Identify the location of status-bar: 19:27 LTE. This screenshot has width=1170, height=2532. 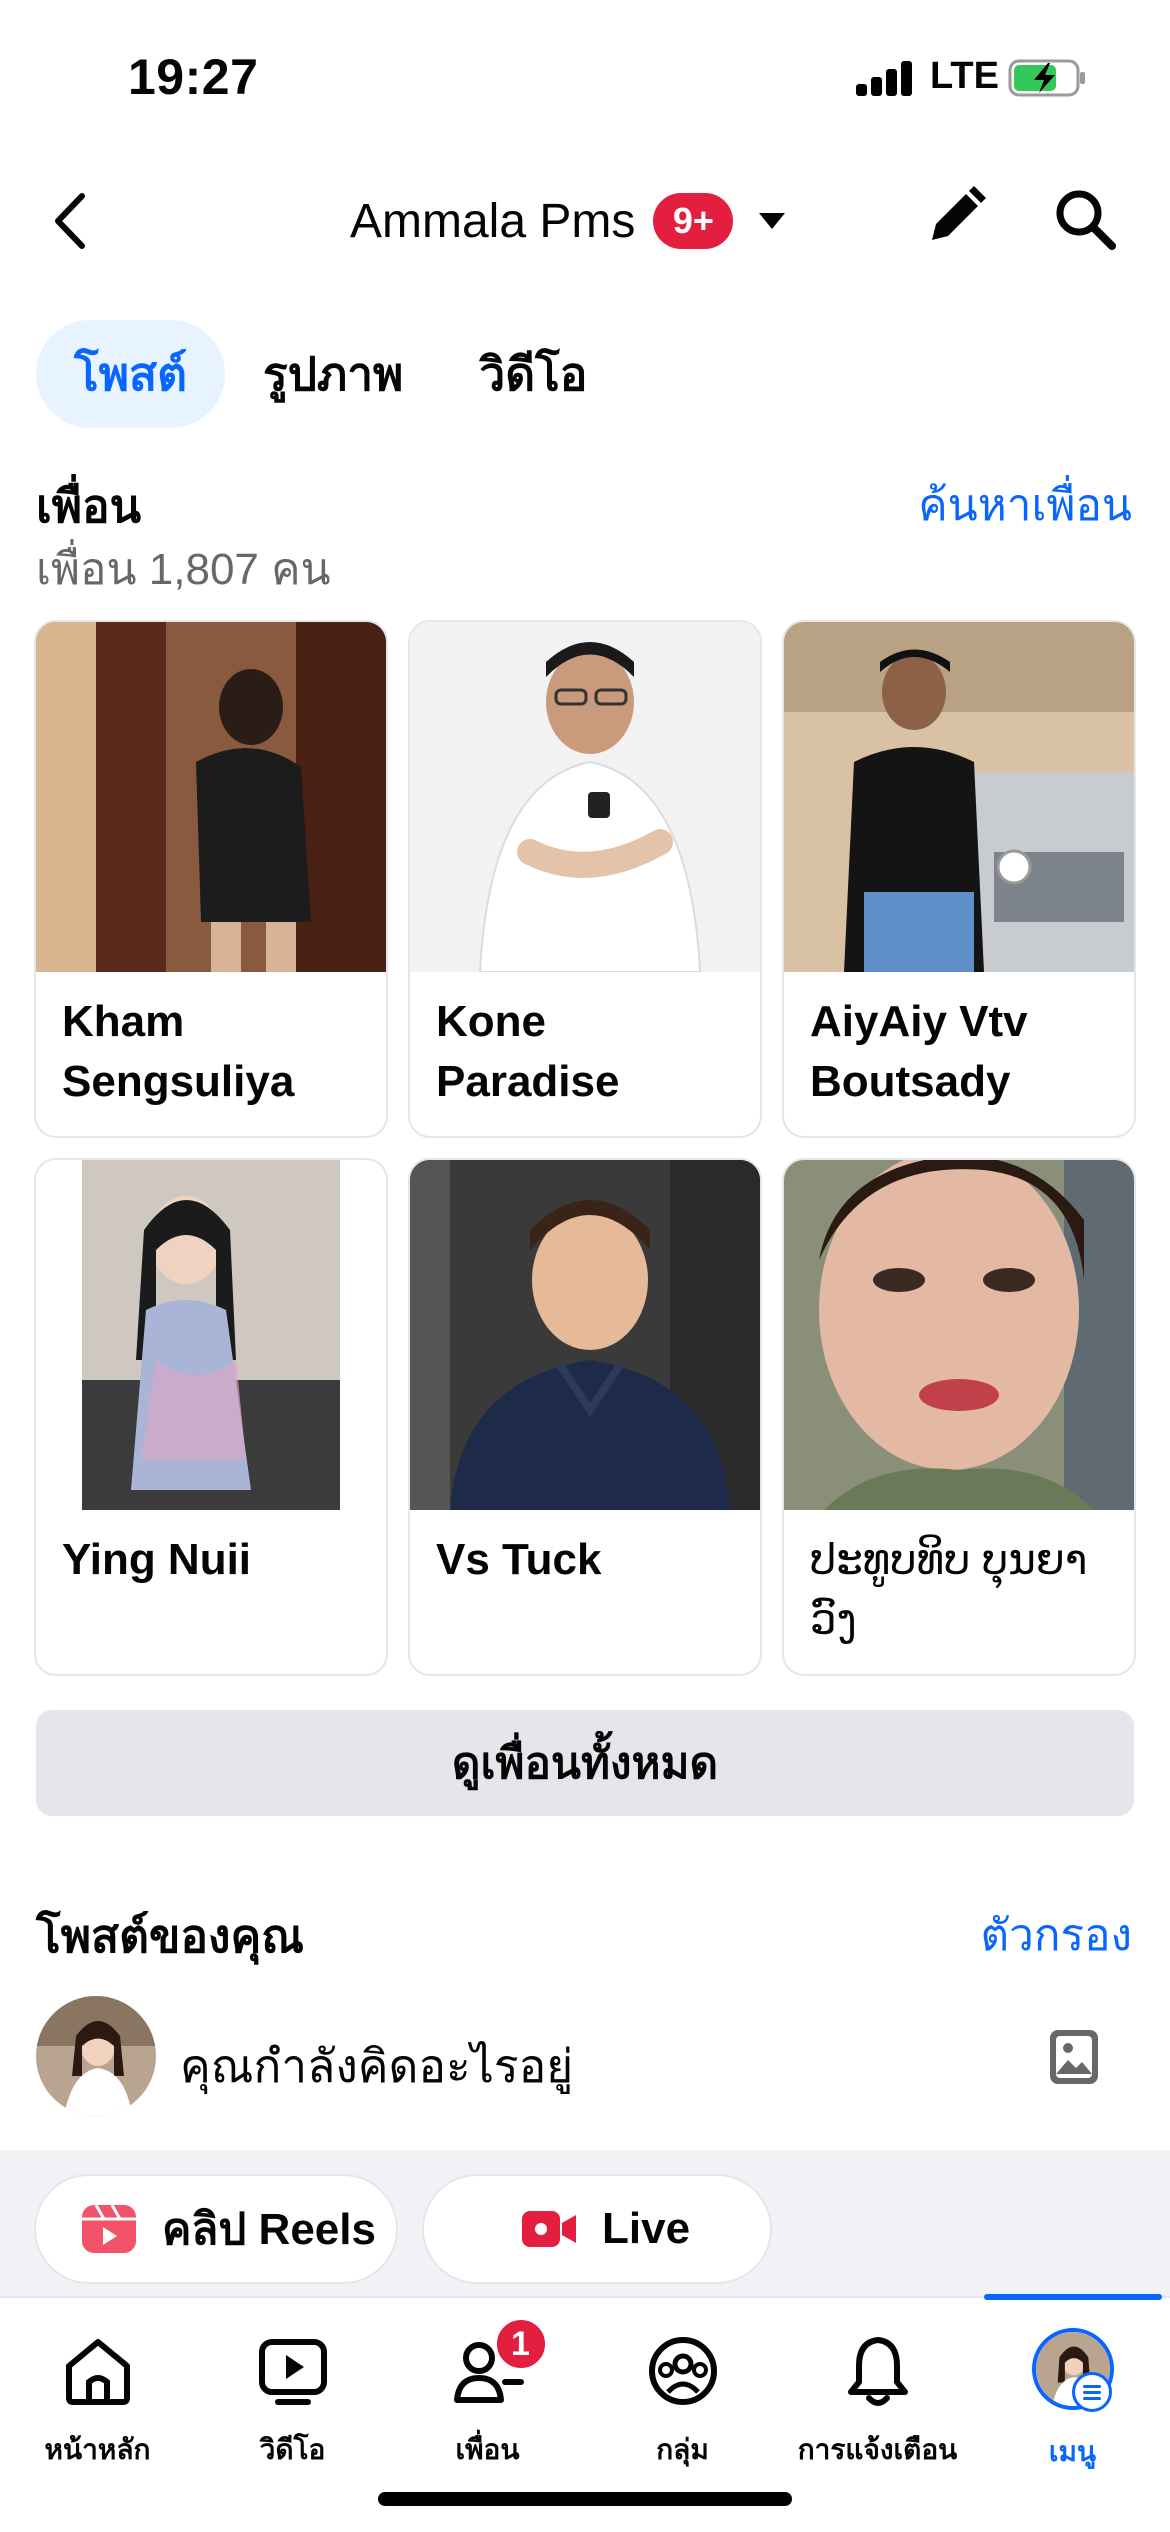
(585, 75).